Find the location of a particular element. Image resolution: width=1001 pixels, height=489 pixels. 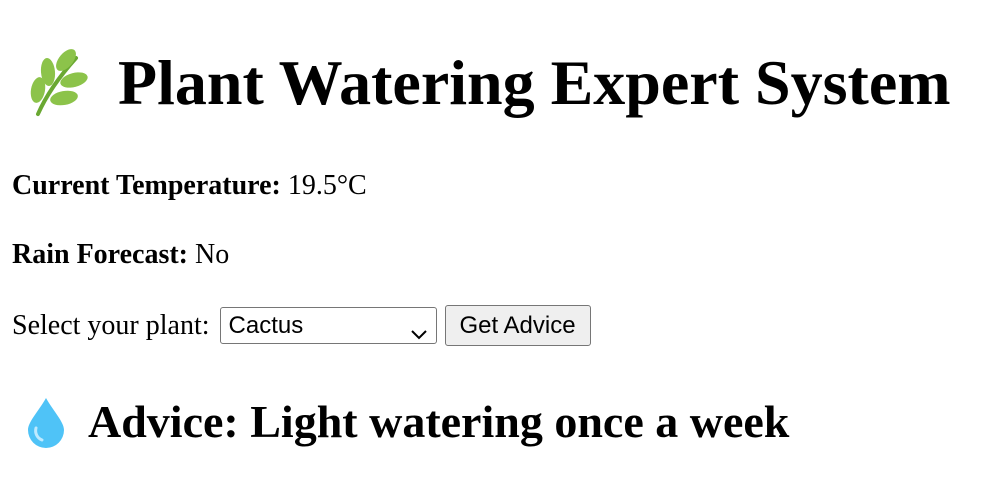

advice-result: Advice: Light watering once a week is located at coordinates (407, 422).